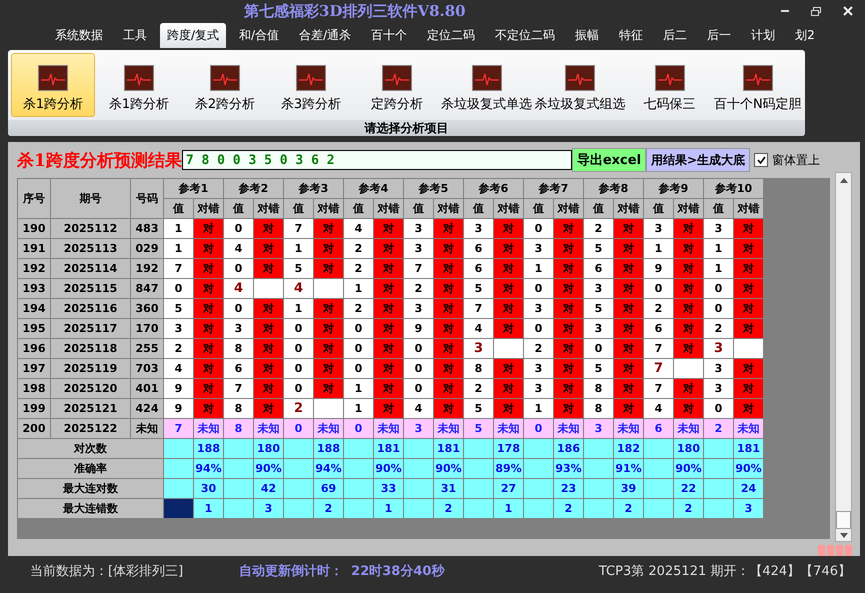 Image resolution: width=865 pixels, height=593 pixels. I want to click on value-cell: 7, so click(299, 228).